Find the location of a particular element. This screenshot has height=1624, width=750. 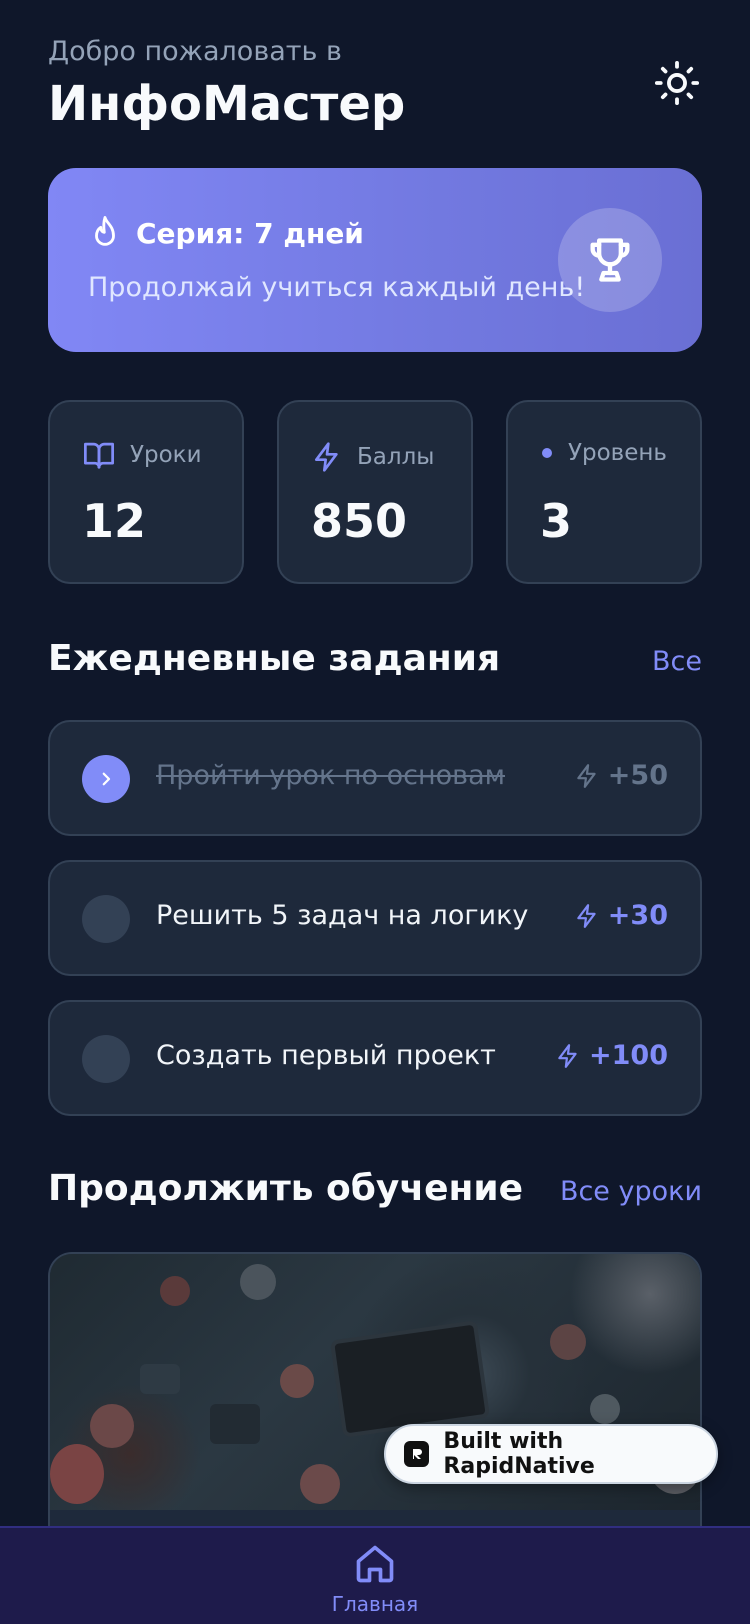

book-icon is located at coordinates (99, 455).